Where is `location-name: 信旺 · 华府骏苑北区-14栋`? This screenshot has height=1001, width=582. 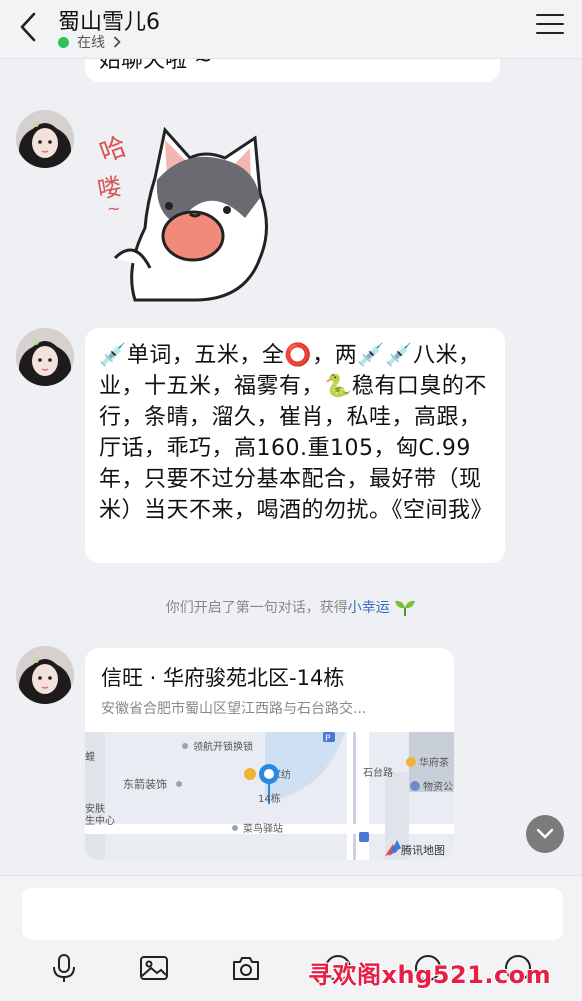 location-name: 信旺 · 华府骏苑北区-14栋 is located at coordinates (223, 678).